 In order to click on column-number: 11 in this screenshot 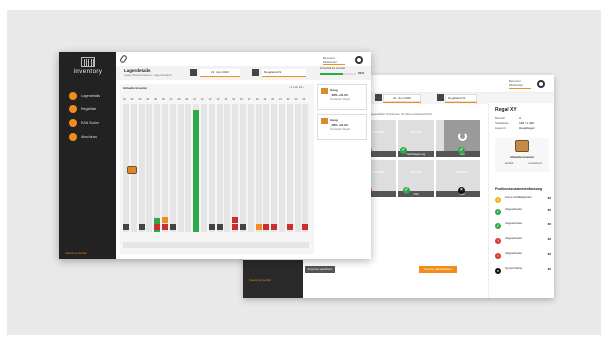, I will do `click(202, 99)`.